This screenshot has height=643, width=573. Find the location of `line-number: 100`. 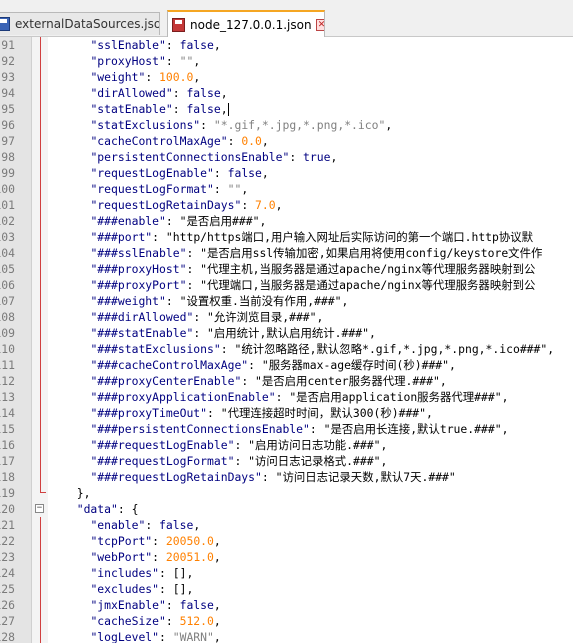

line-number: 100 is located at coordinates (7, 189).